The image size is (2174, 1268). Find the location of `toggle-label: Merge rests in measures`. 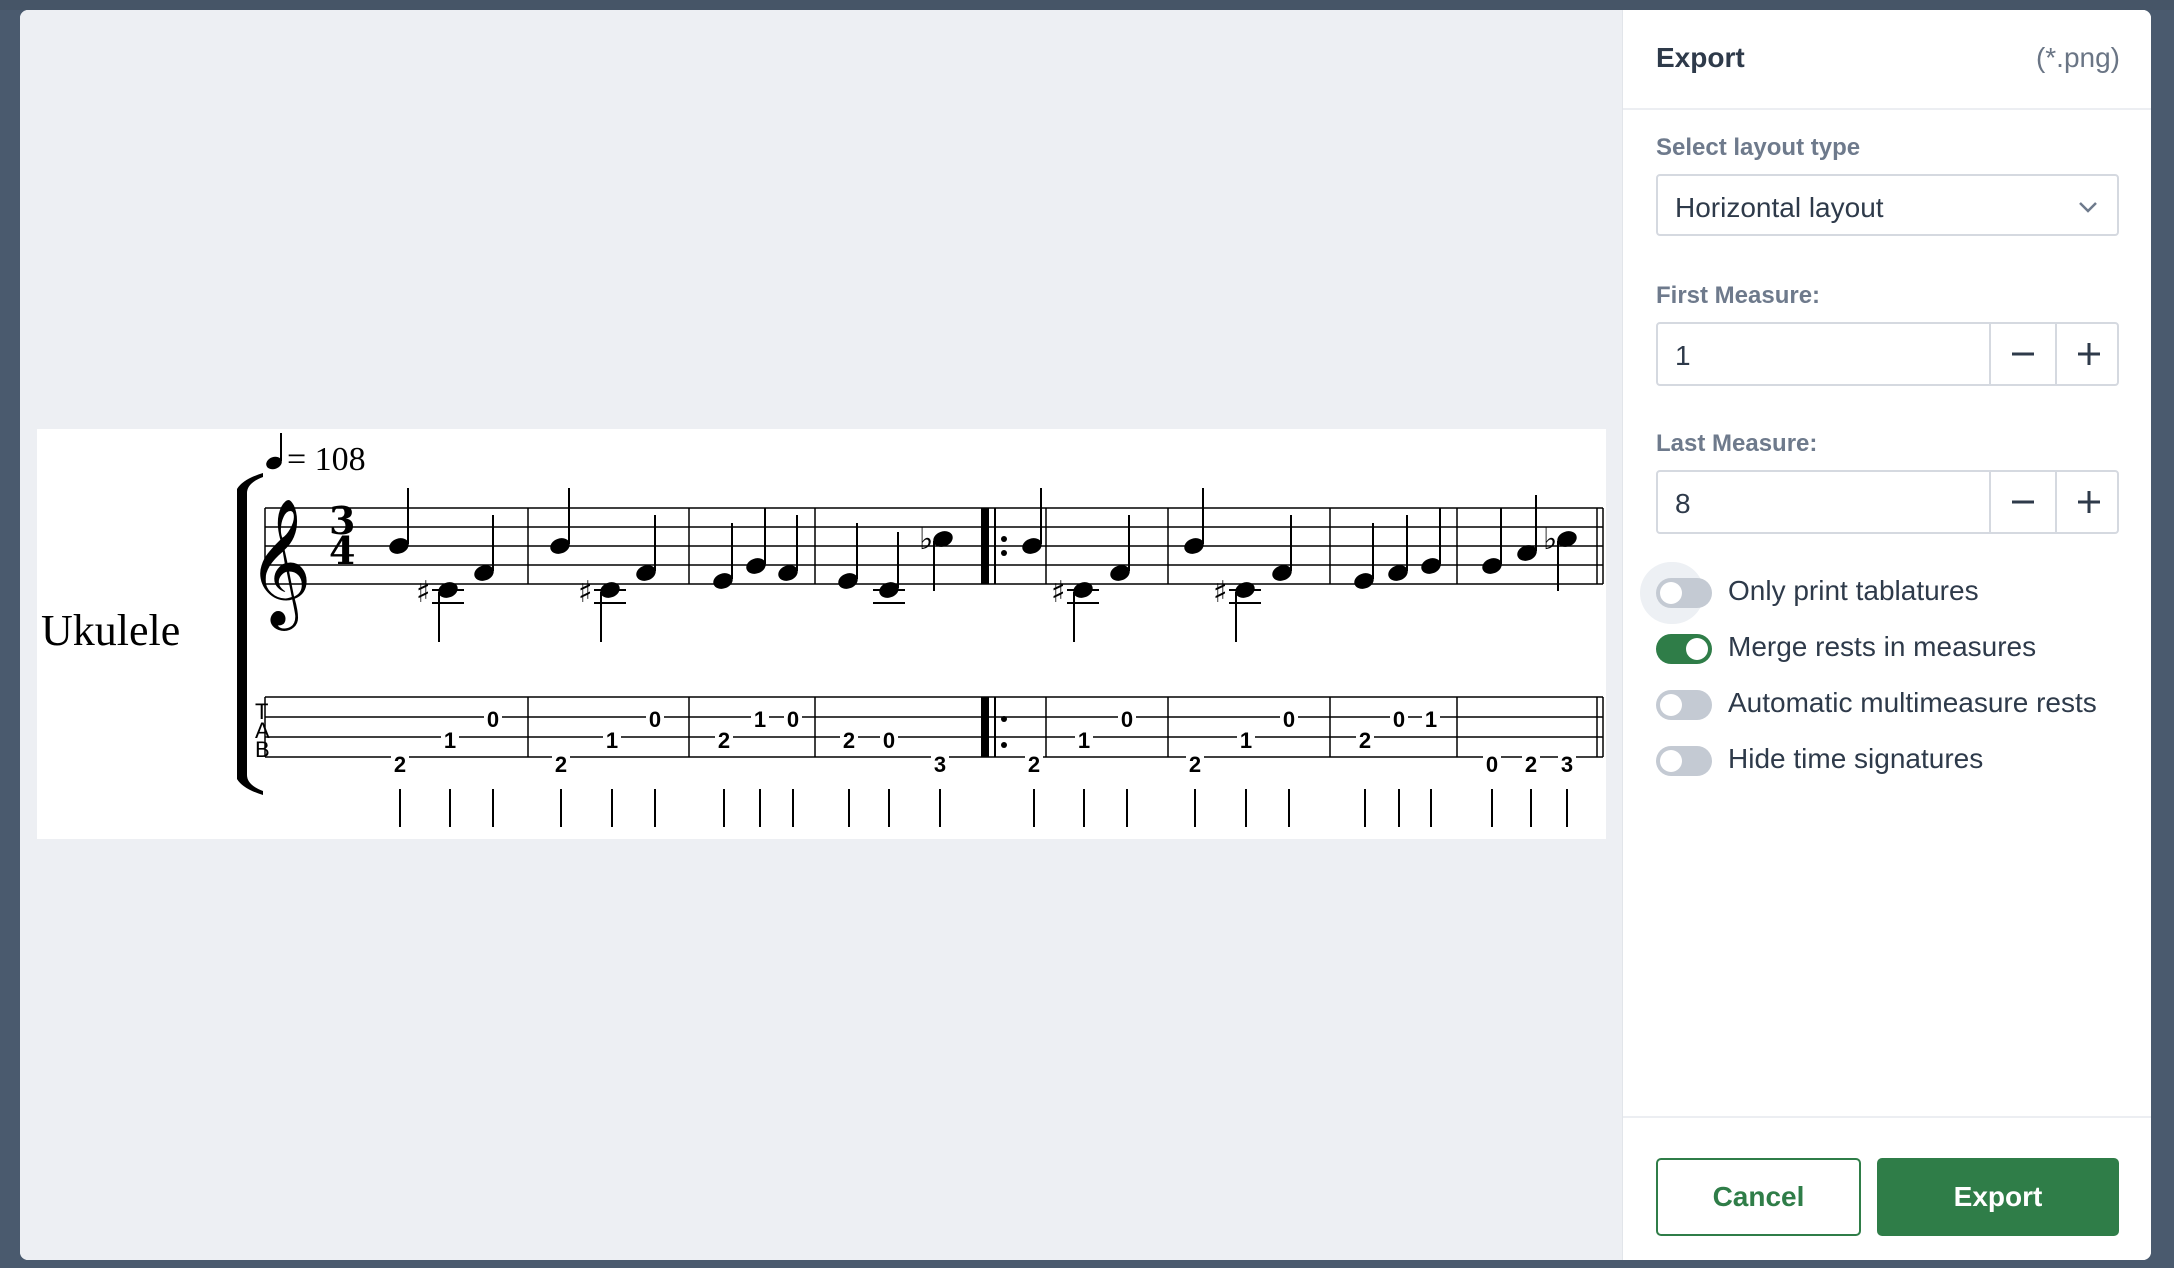

toggle-label: Merge rests in measures is located at coordinates (1882, 646).